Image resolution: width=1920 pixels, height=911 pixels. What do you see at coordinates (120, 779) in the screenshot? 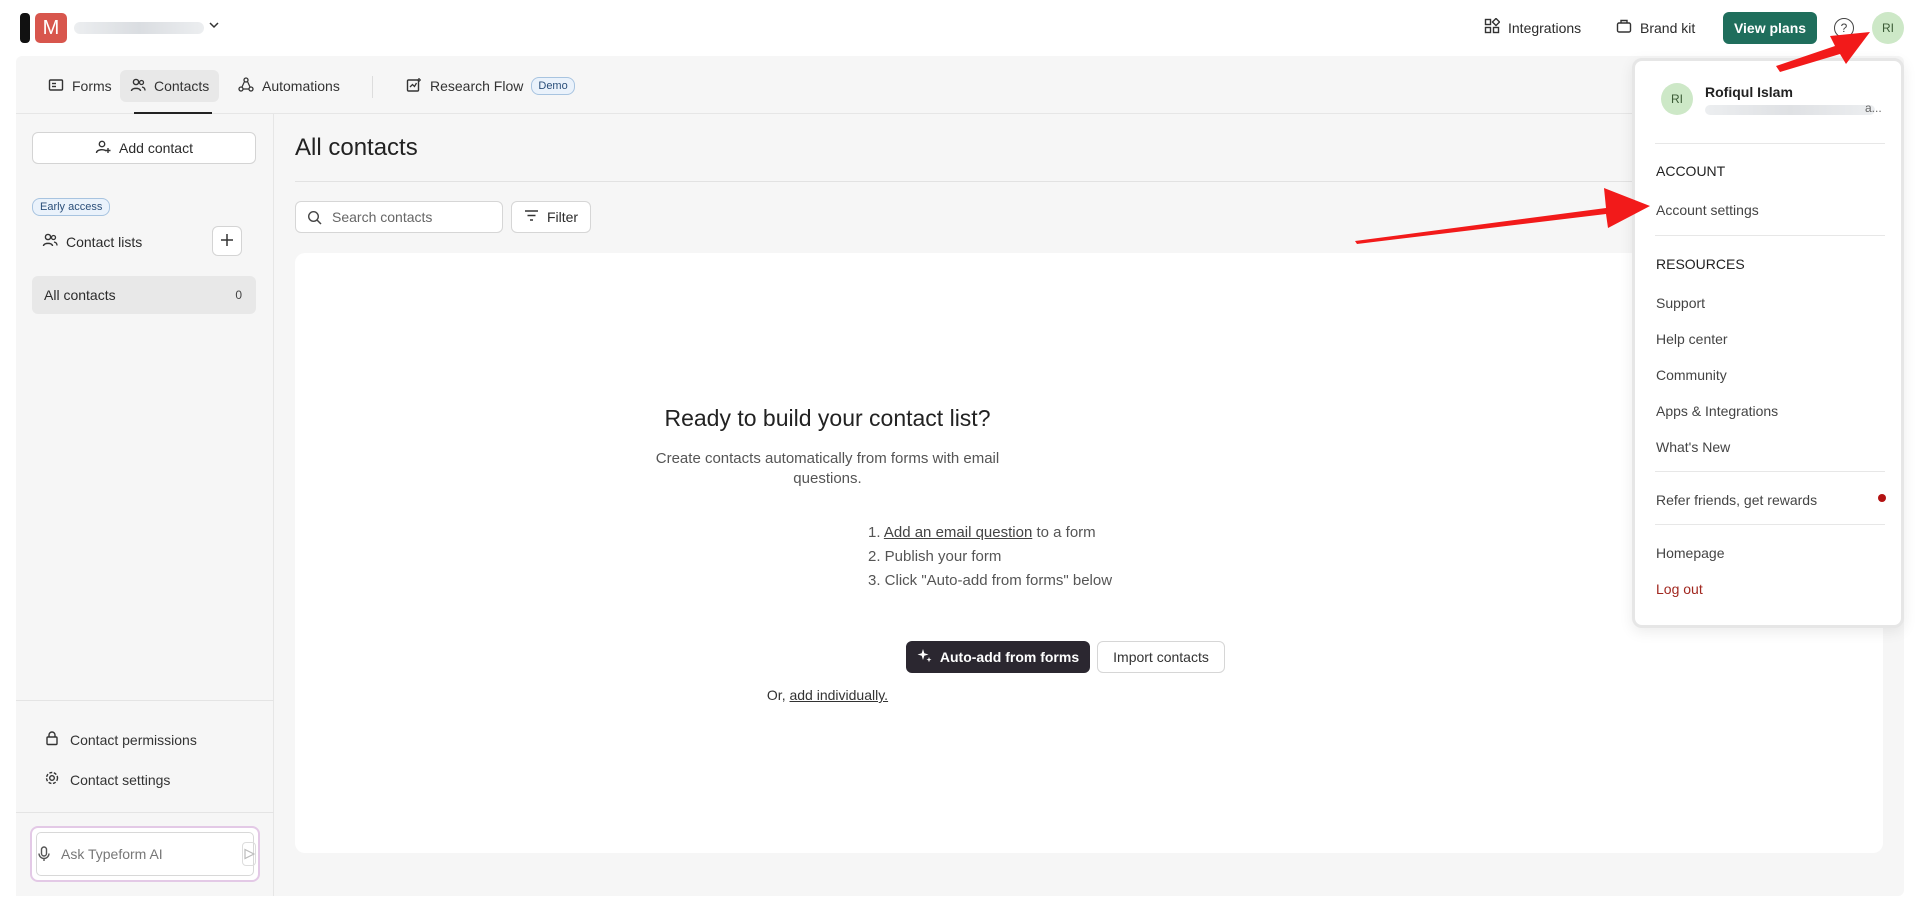
I see `contact-settings-label: Contact settings` at bounding box center [120, 779].